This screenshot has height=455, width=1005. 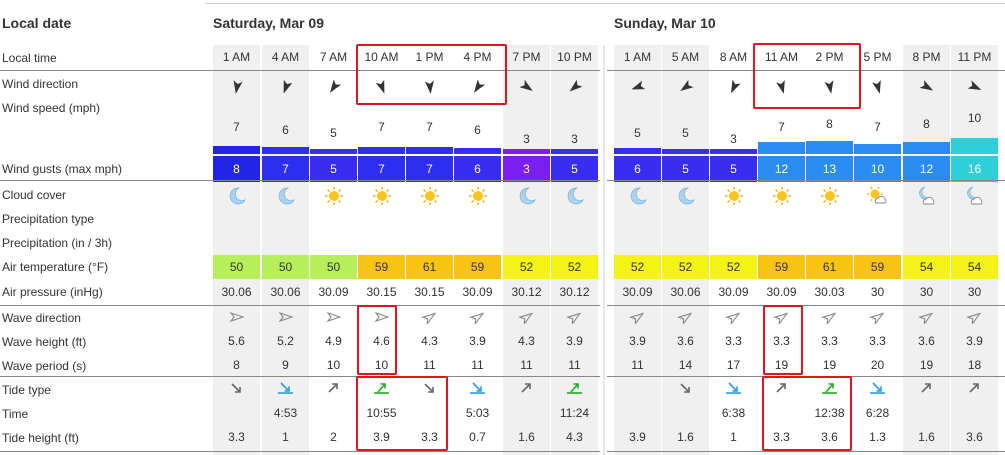 I want to click on air-pressure-value: 30.12, so click(x=574, y=292).